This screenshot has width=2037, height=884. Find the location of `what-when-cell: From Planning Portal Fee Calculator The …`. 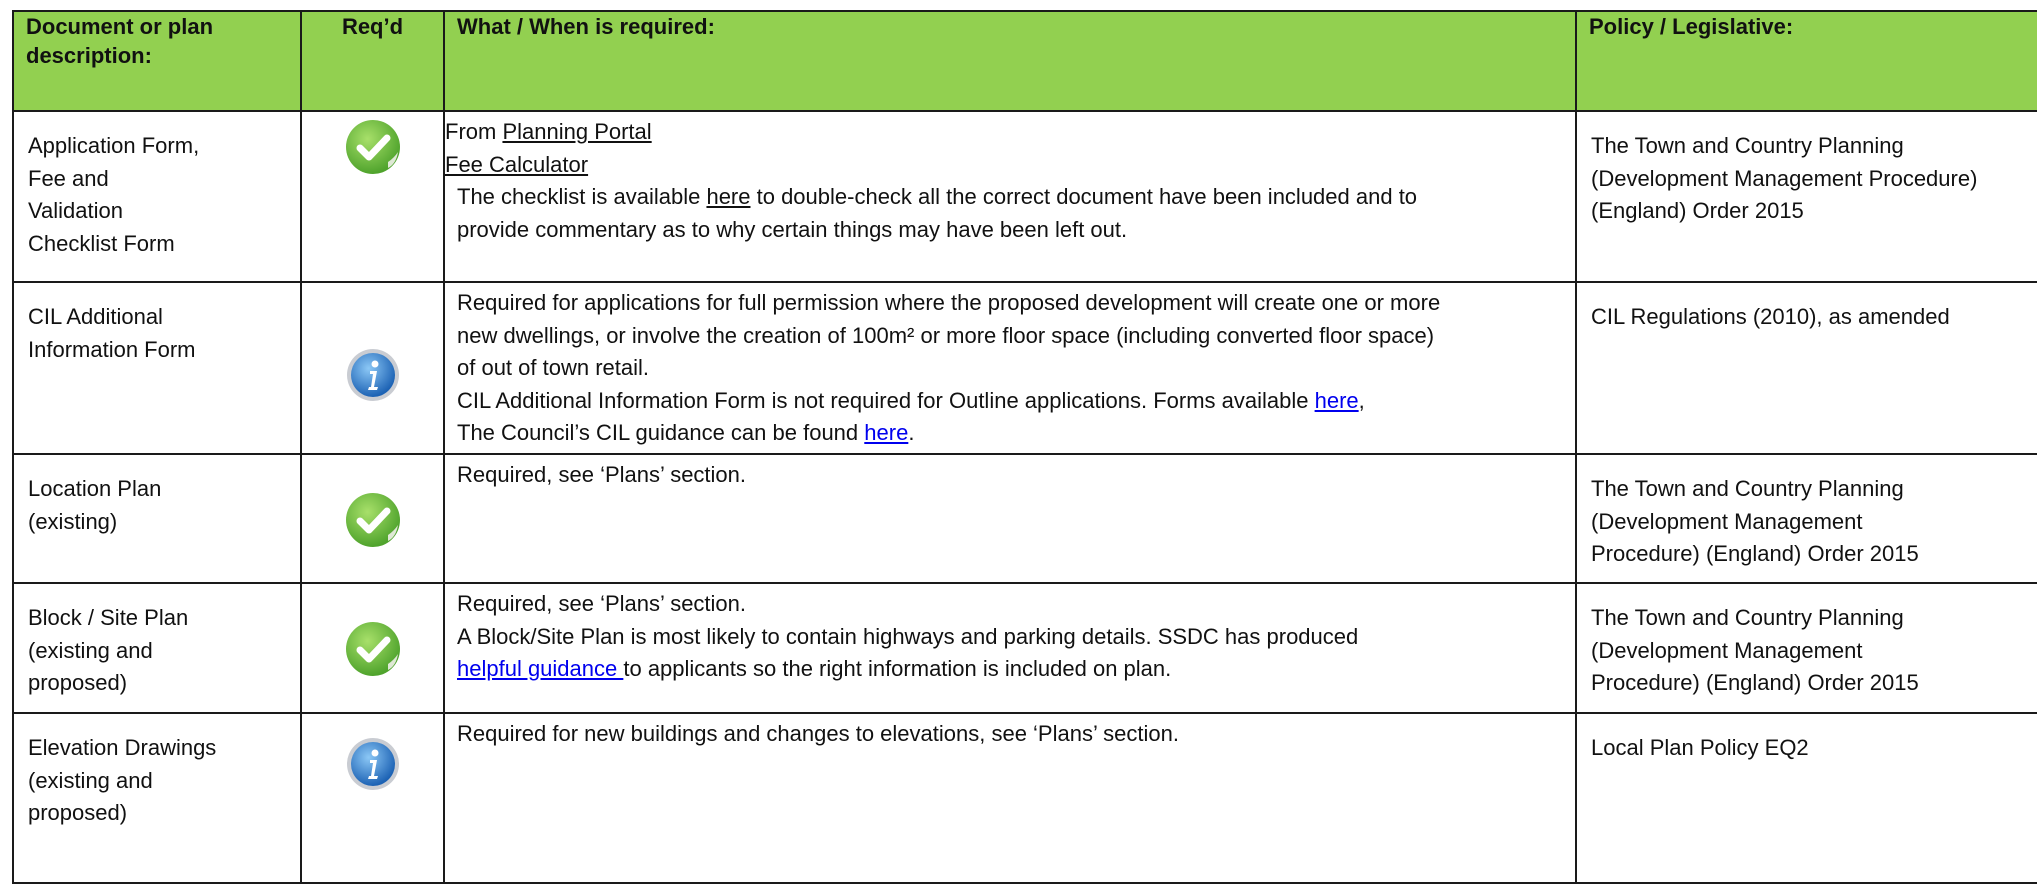

what-when-cell: From Planning Portal Fee Calculator The … is located at coordinates (1010, 196).